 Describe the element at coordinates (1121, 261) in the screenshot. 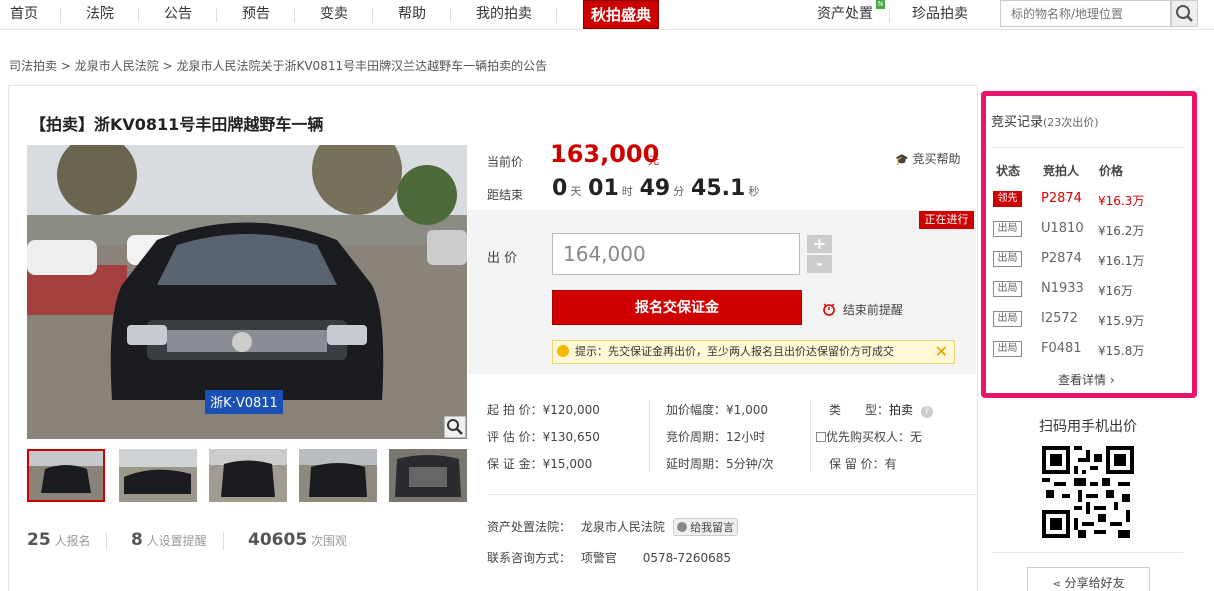

I see `bid-price: ¥16.1万` at that location.